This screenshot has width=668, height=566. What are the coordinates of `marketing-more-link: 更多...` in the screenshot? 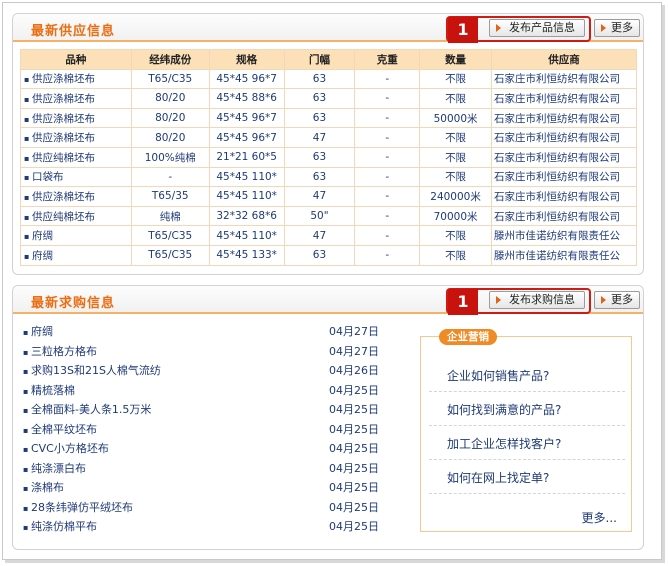 It's located at (599, 517).